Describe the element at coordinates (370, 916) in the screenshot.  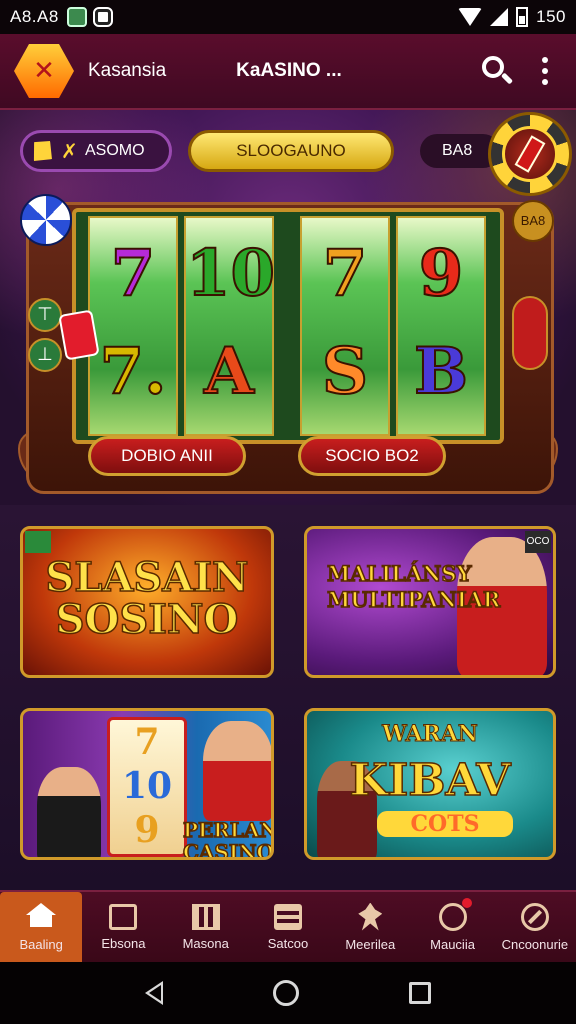
I see `person-icon` at that location.